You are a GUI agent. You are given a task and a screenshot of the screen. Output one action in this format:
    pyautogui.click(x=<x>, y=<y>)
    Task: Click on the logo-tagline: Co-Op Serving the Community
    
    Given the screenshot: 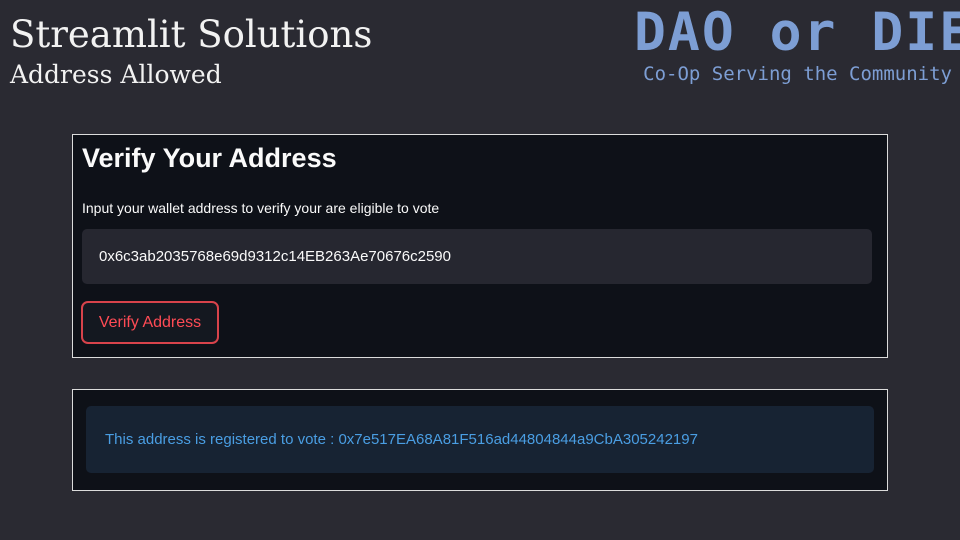 What is the action you would take?
    pyautogui.click(x=797, y=74)
    